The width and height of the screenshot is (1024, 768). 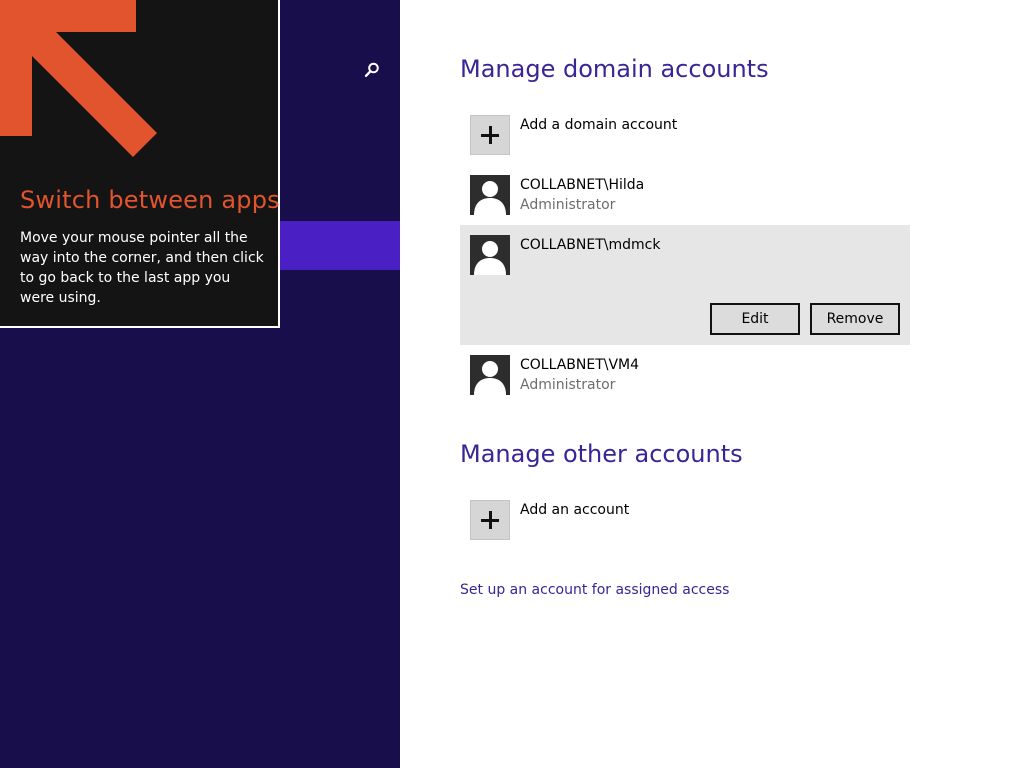 I want to click on add-account-label: Add an account, so click(x=574, y=510).